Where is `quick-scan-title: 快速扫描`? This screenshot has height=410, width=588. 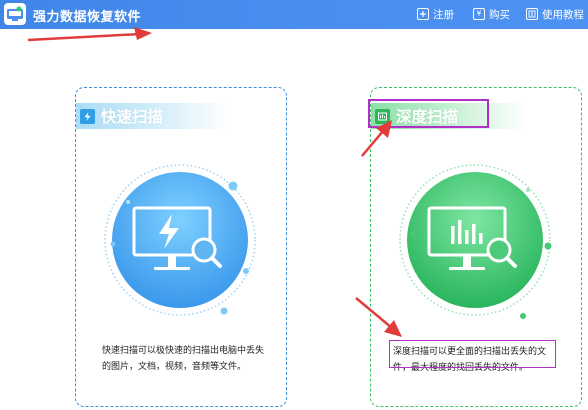
quick-scan-title: 快速扫描 is located at coordinates (132, 117).